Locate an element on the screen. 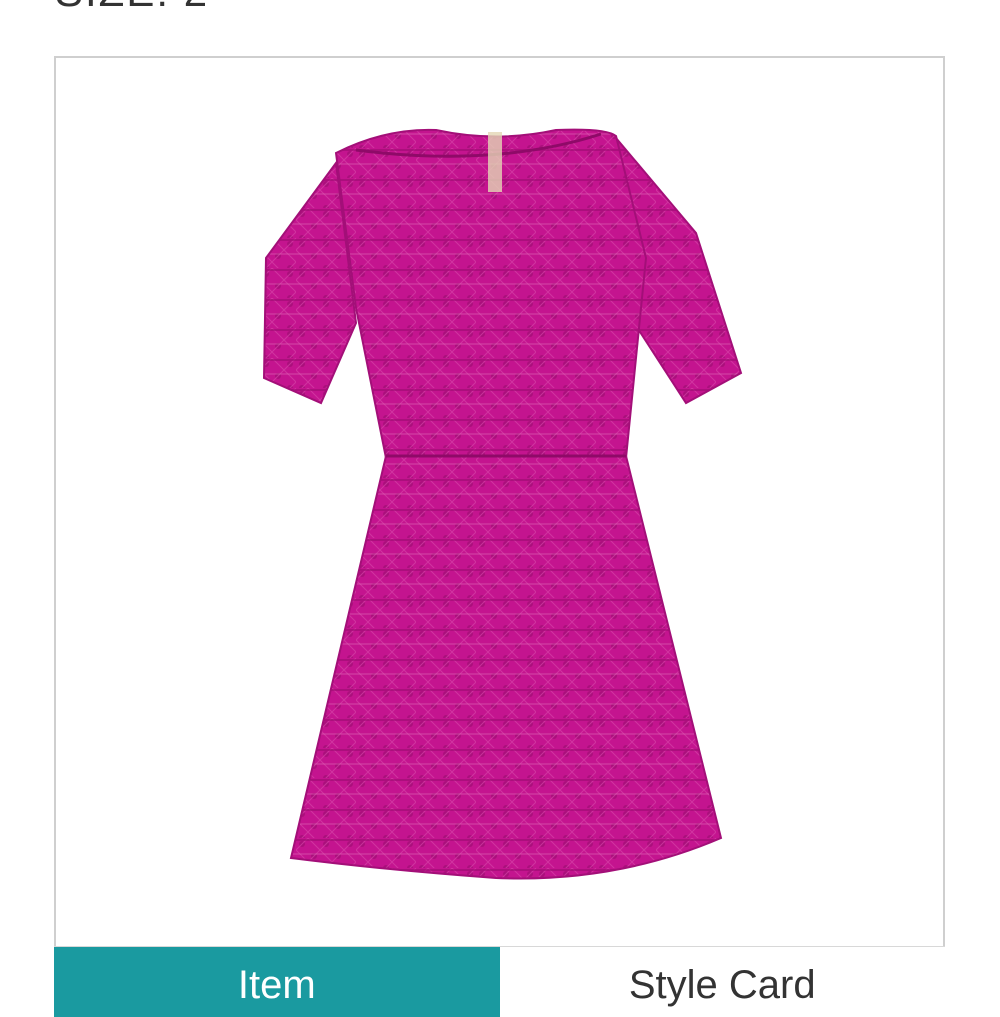 This screenshot has height=1017, width=1000. tab-item: Item is located at coordinates (277, 982).